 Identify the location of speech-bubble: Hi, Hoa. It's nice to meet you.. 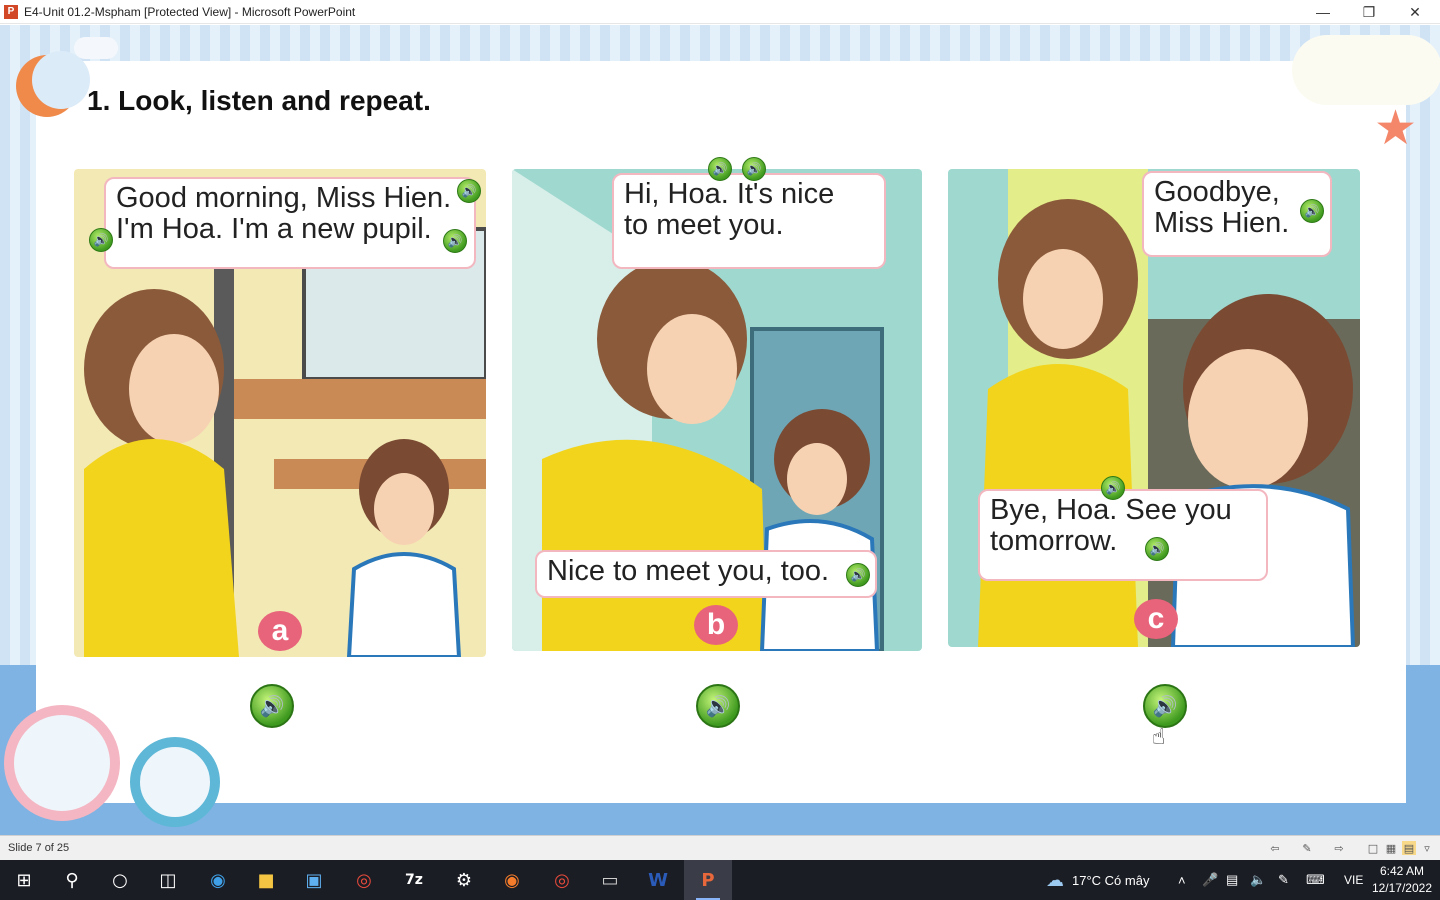
(749, 221).